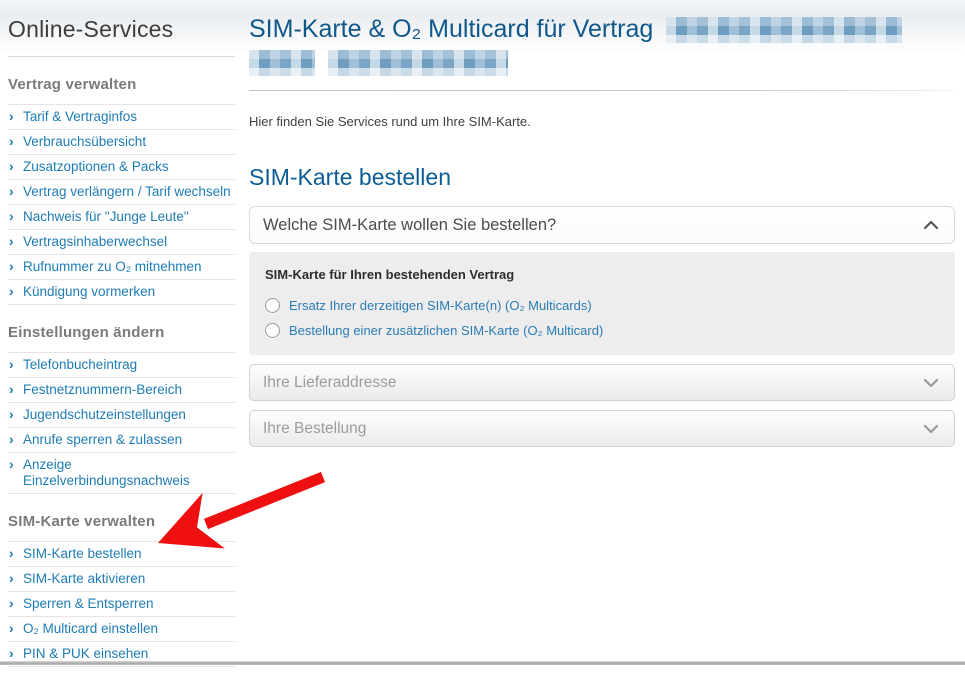 The height and width of the screenshot is (675, 965). I want to click on accordion-lieferaddresse: Ihre Lieferaddresse, so click(602, 382).